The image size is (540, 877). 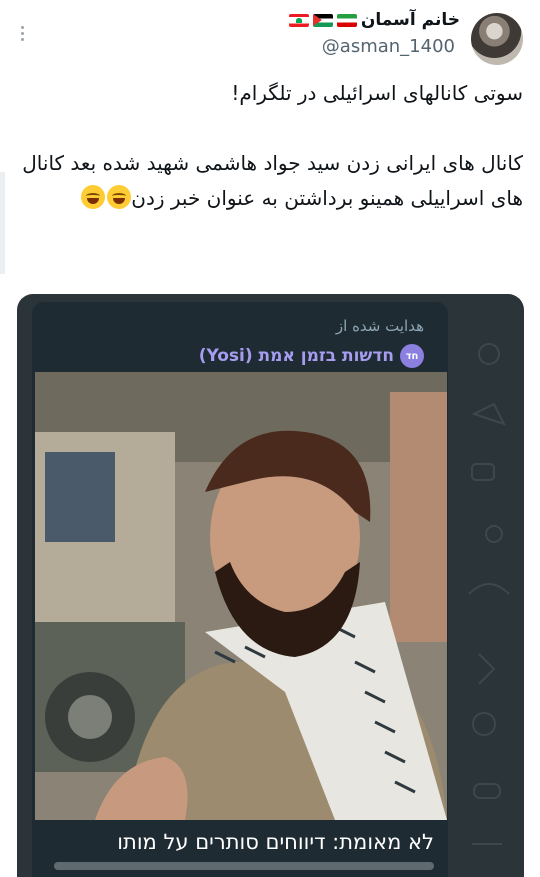 I want to click on more-options-icon, so click(x=23, y=36).